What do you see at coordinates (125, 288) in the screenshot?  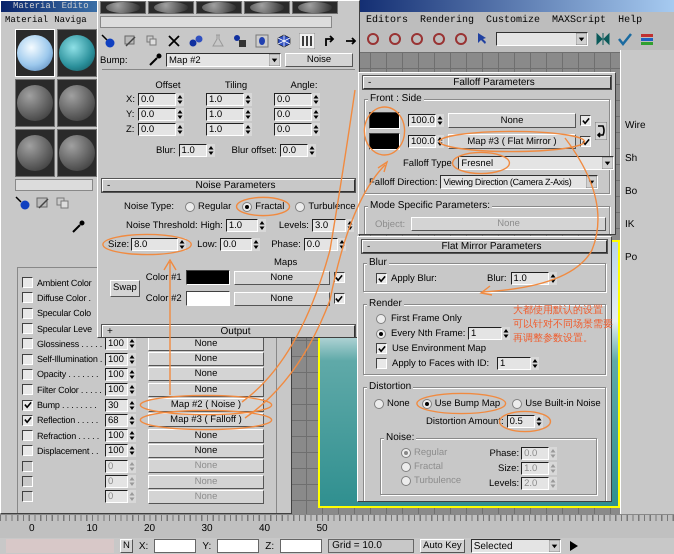 I see `swap-button: Swap` at bounding box center [125, 288].